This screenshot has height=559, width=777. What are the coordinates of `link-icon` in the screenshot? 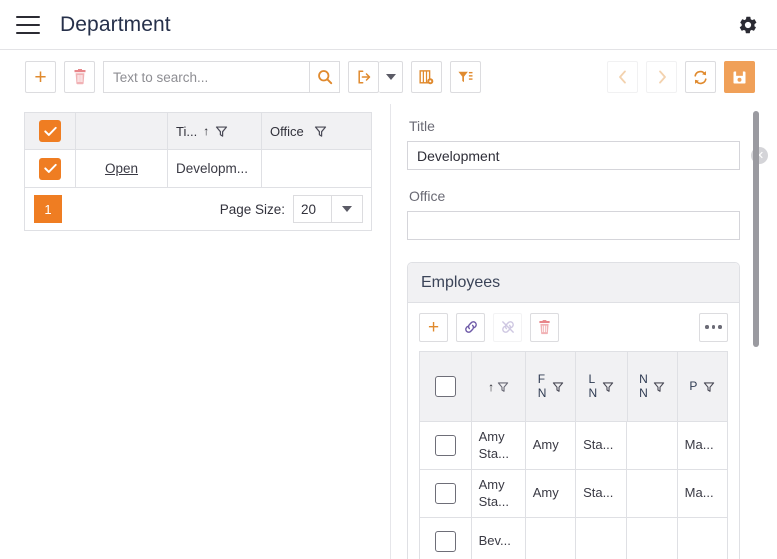 It's located at (470, 327).